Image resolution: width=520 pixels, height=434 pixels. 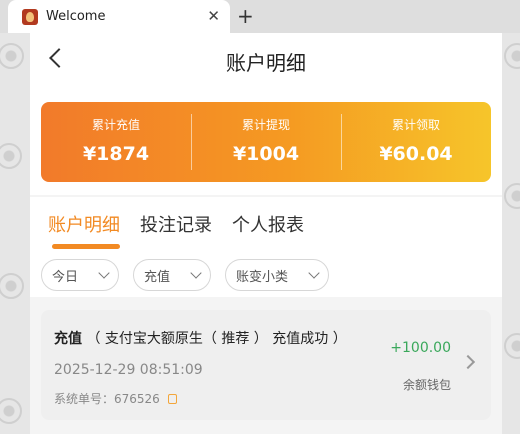 What do you see at coordinates (119, 16) in the screenshot?
I see `browser-tab: Welcome ✕` at bounding box center [119, 16].